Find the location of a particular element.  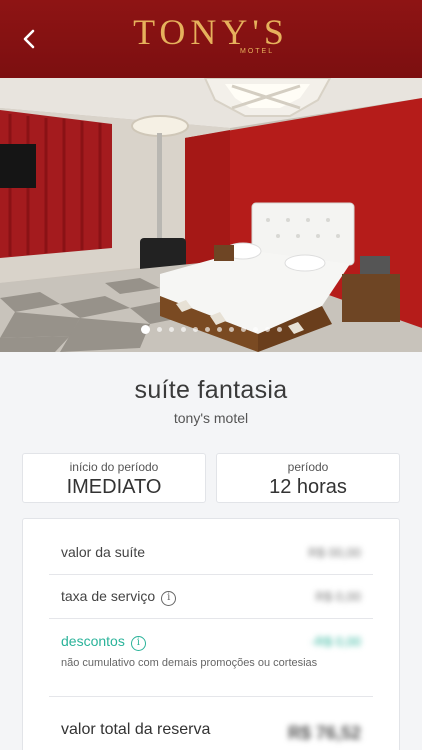

discount-label-wrap: descontos i is located at coordinates (103, 642).